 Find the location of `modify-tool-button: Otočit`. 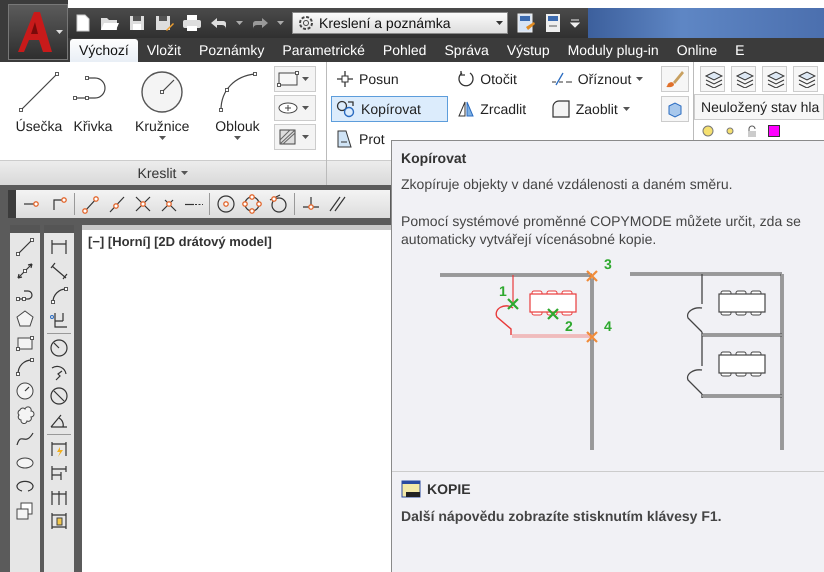

modify-tool-button: Otočit is located at coordinates (497, 79).